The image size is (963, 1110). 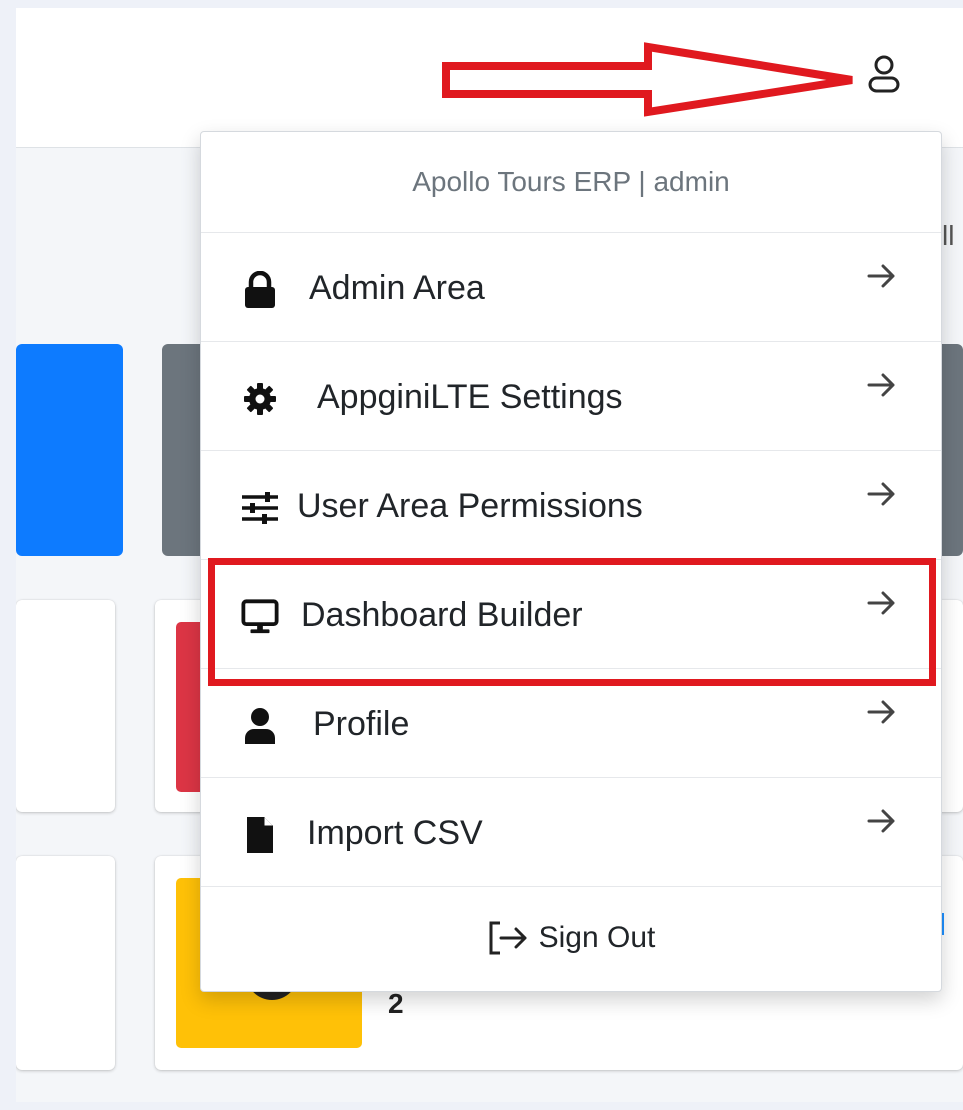 What do you see at coordinates (571, 182) in the screenshot?
I see `dropdown-header: Apollo Tours ERP | admin` at bounding box center [571, 182].